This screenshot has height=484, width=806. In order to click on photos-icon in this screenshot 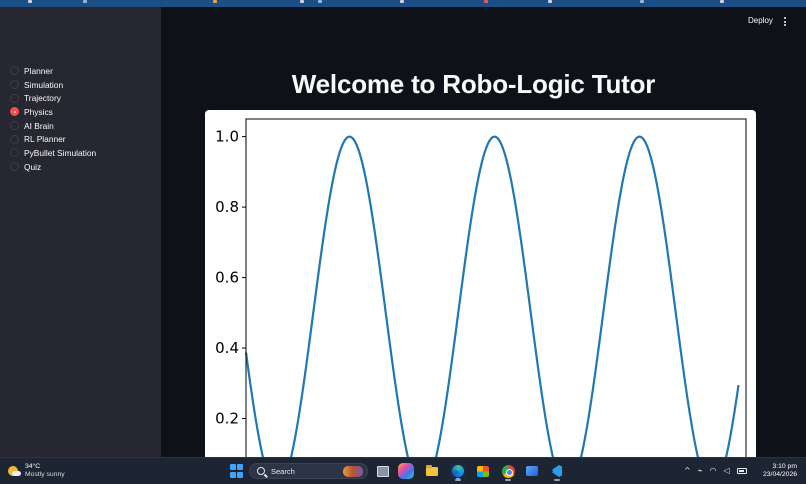, I will do `click(532, 471)`.